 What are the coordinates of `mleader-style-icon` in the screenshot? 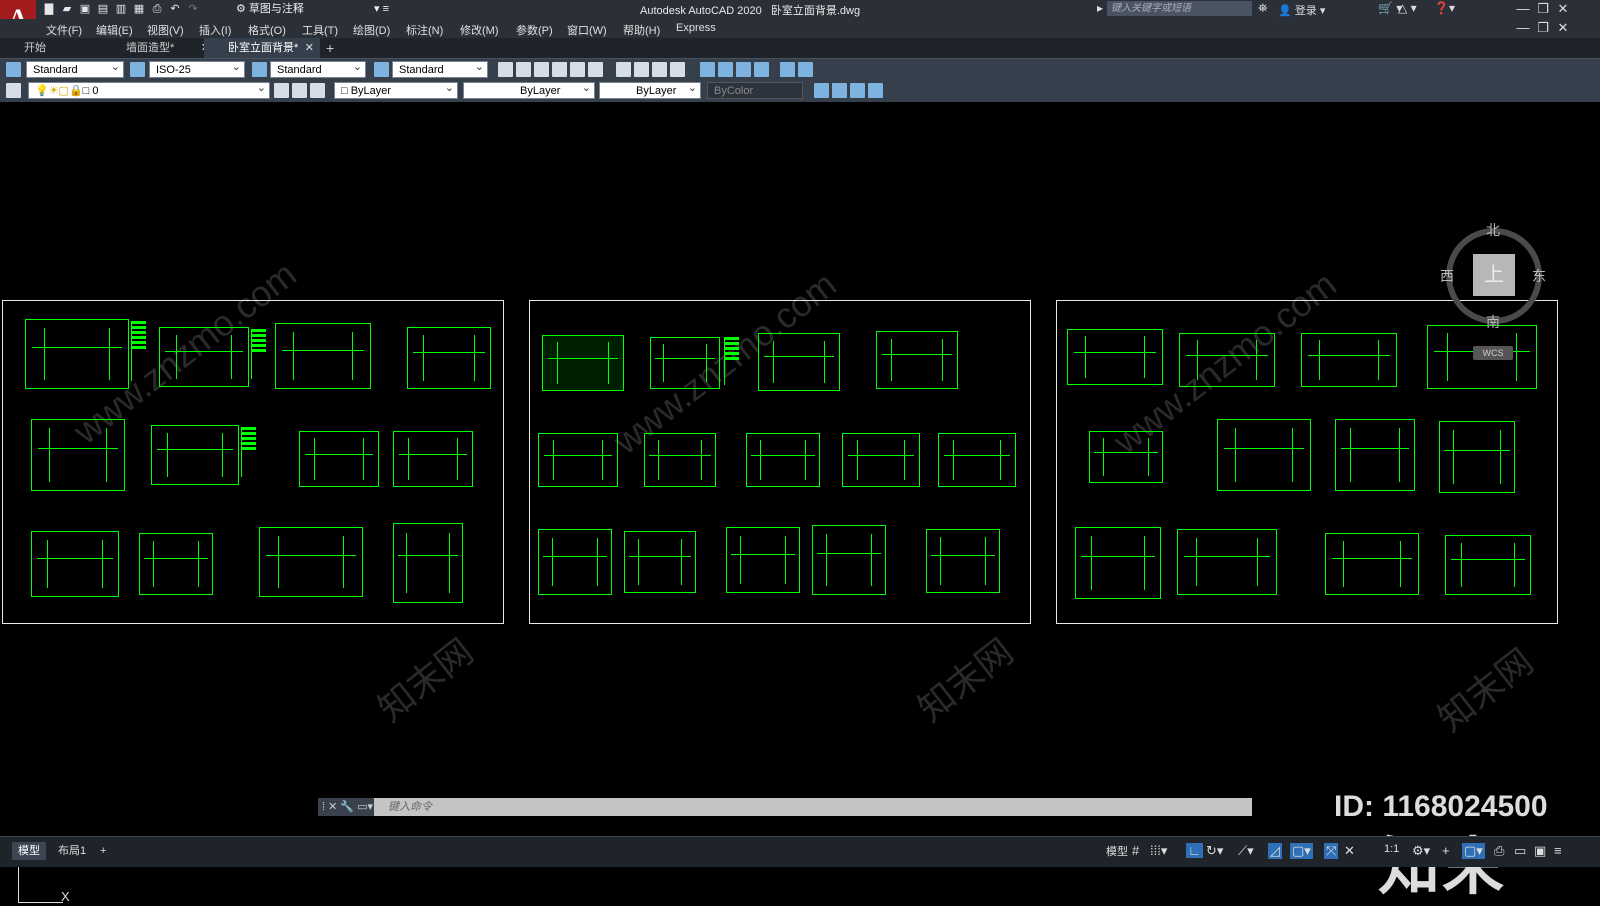 It's located at (381, 69).